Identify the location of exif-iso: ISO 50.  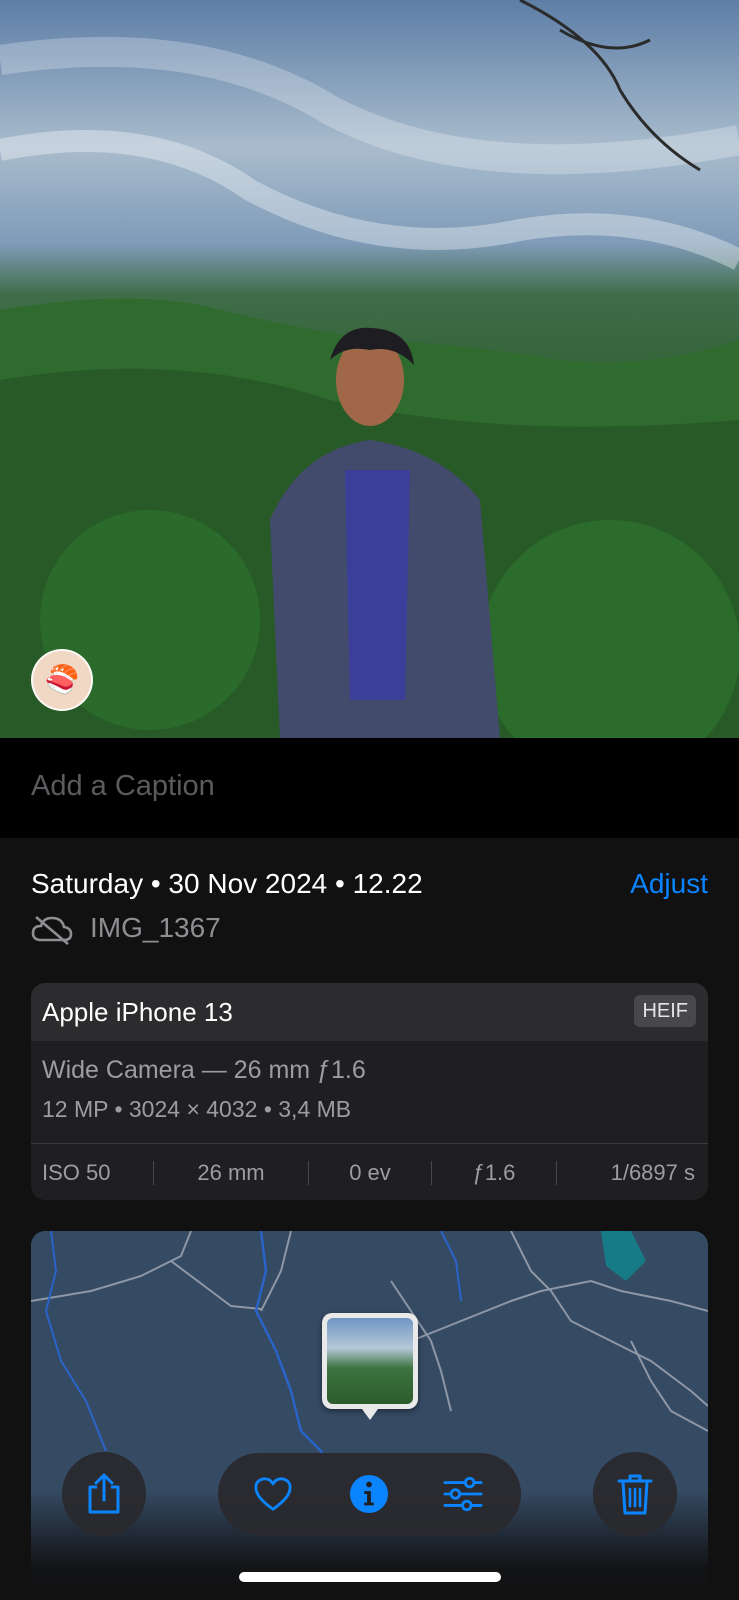
(76, 1172).